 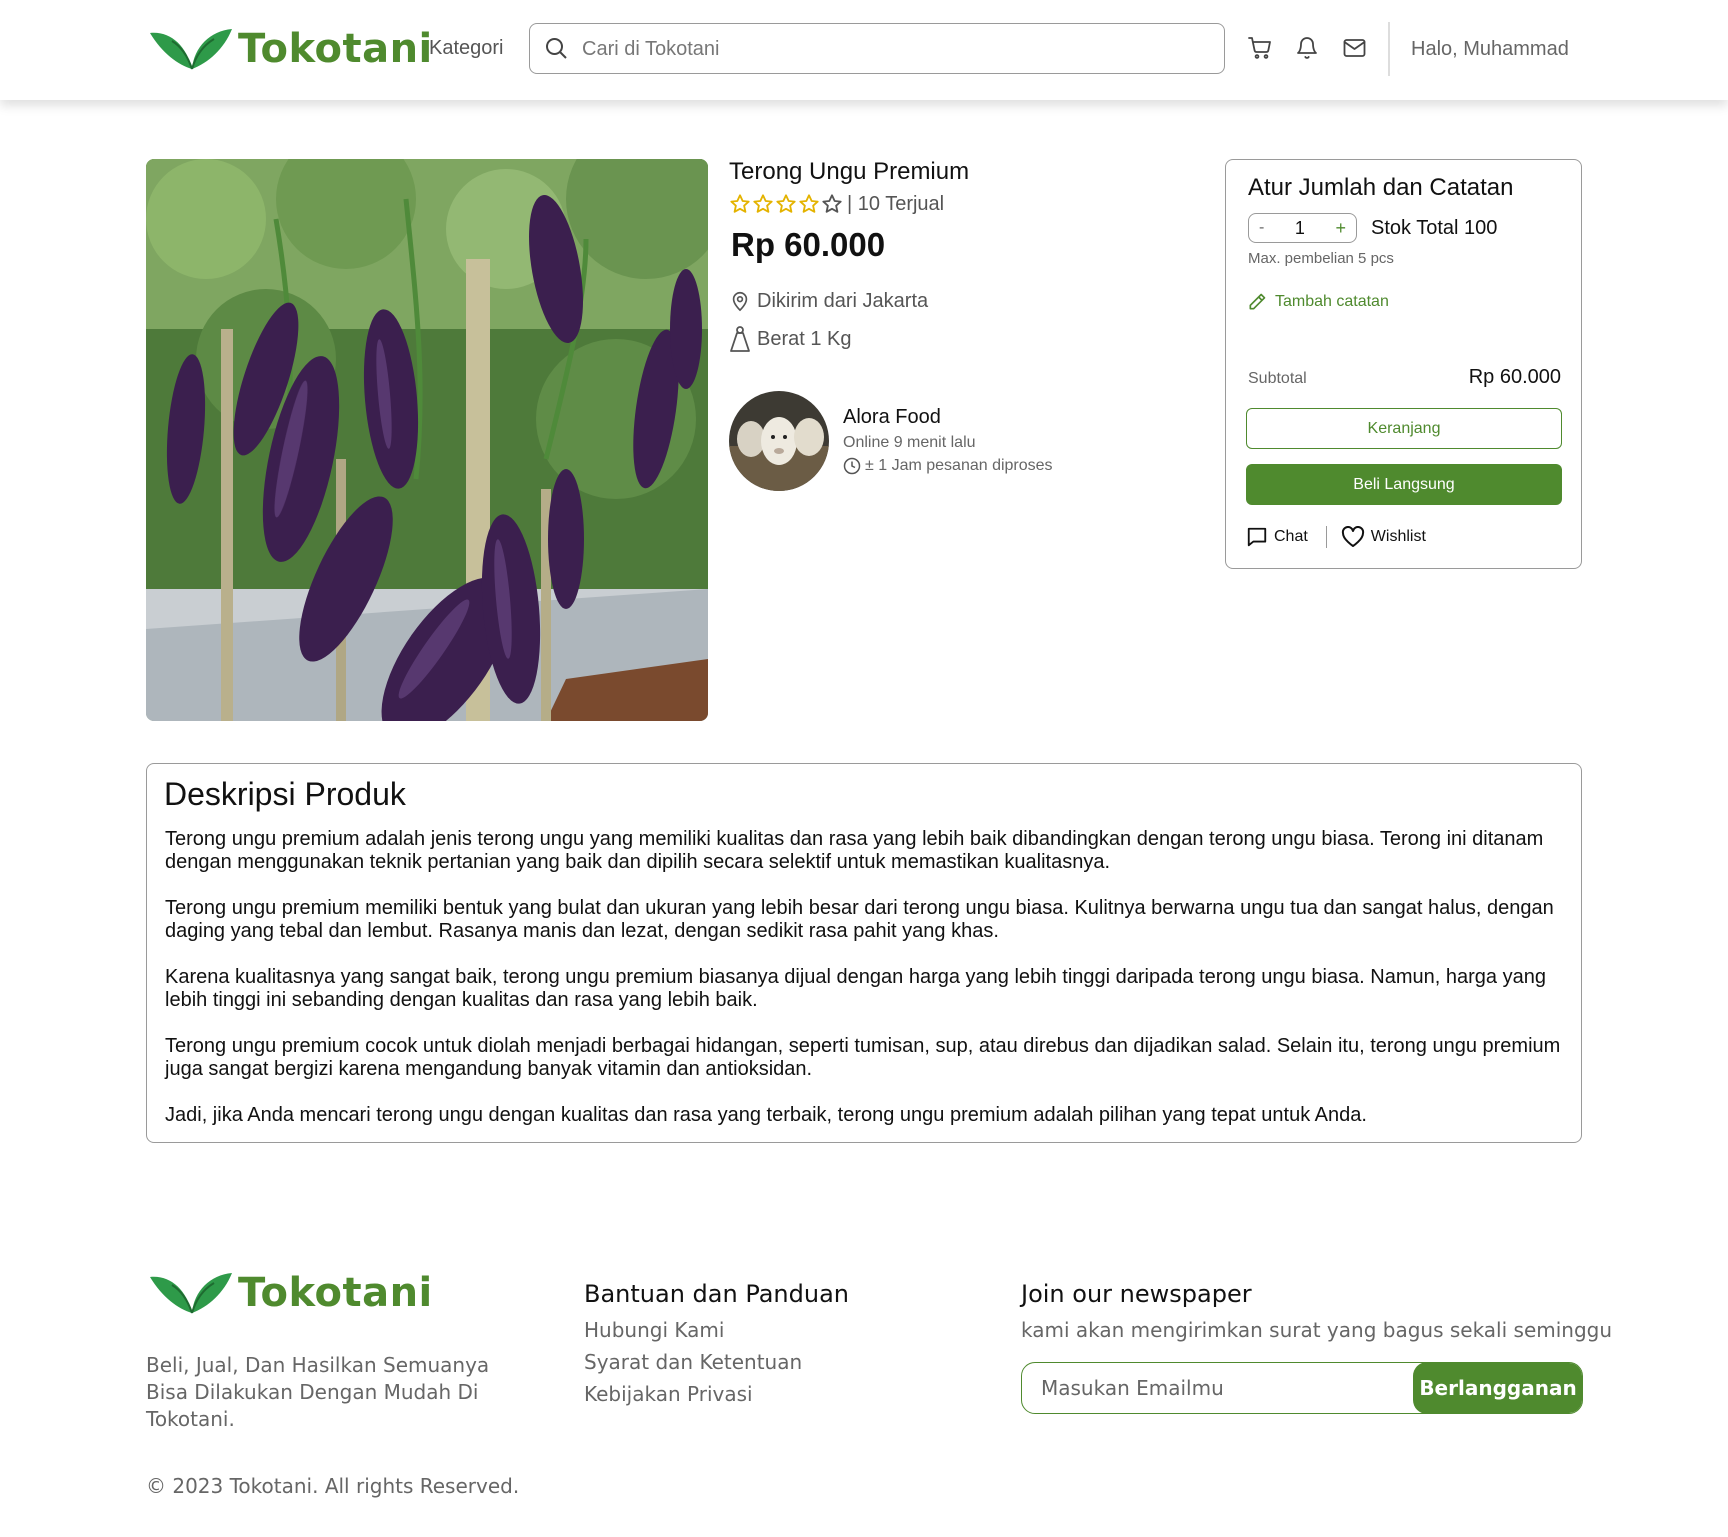 I want to click on chat-button: Chat, so click(x=1277, y=537).